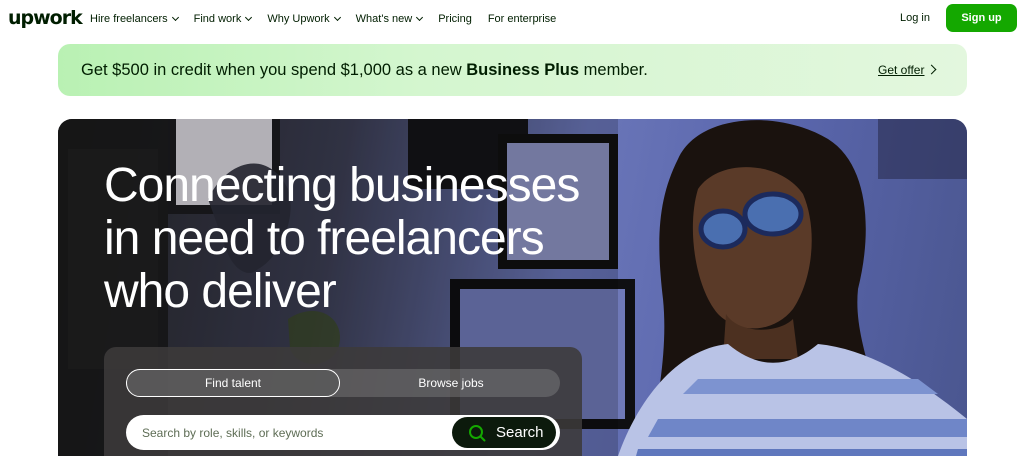 Image resolution: width=1024 pixels, height=456 pixels. What do you see at coordinates (233, 383) in the screenshot?
I see `tab-find-talent: Find talent` at bounding box center [233, 383].